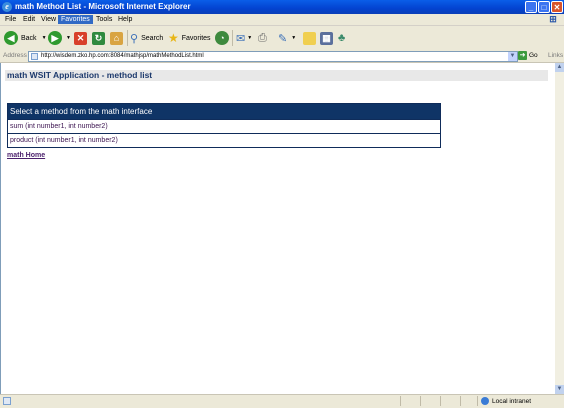 This screenshot has height=408, width=564. What do you see at coordinates (544, 7) in the screenshot?
I see `maximize-button: □` at bounding box center [544, 7].